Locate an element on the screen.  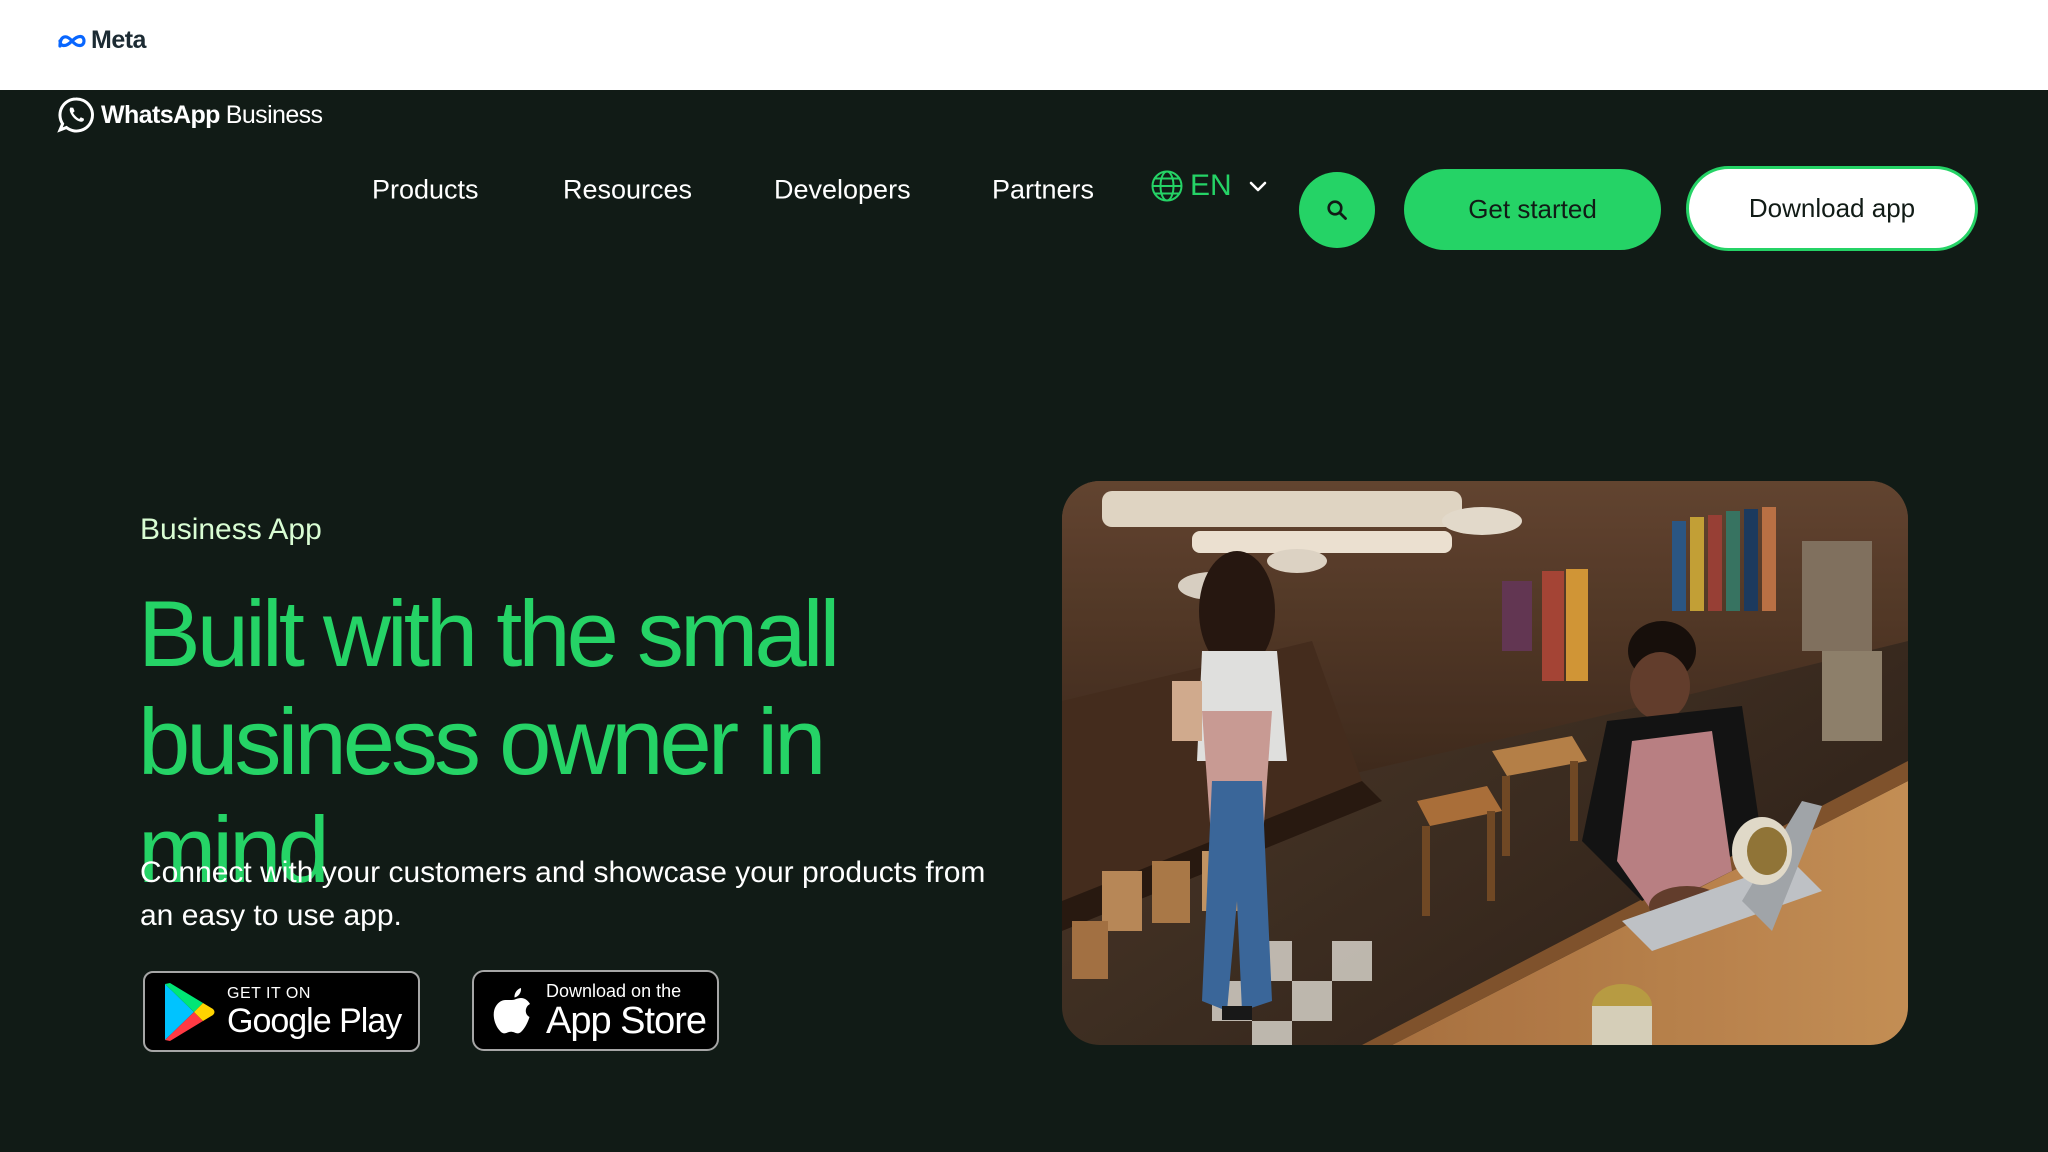
app-store-badge: Download on the App Store is located at coordinates (595, 1010).